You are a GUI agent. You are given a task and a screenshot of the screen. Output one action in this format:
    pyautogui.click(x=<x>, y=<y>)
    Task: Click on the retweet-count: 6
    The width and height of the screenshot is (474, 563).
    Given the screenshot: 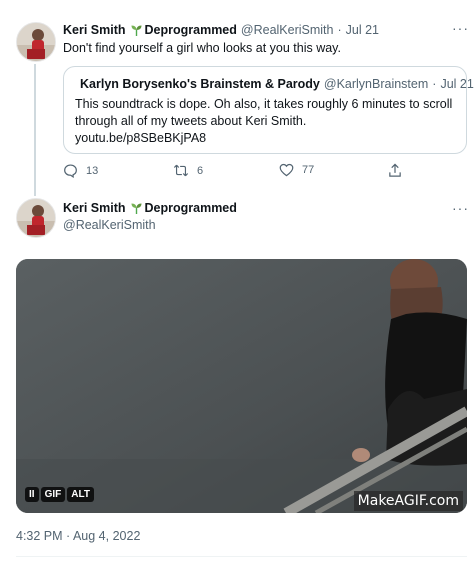 What is the action you would take?
    pyautogui.click(x=200, y=170)
    